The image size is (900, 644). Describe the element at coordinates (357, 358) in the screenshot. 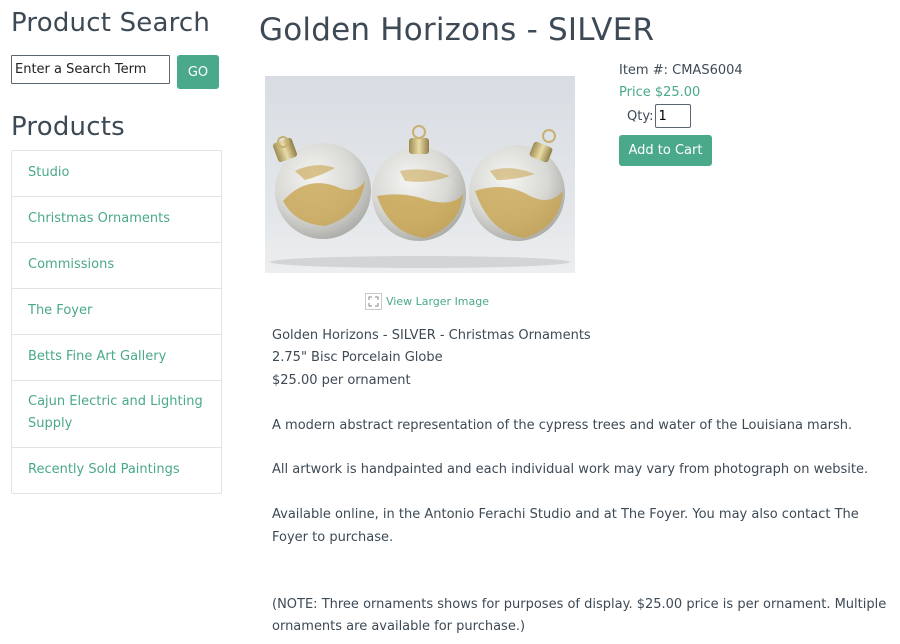

I see `description-line: 2.75" Bisc Porcelain Globe` at that location.